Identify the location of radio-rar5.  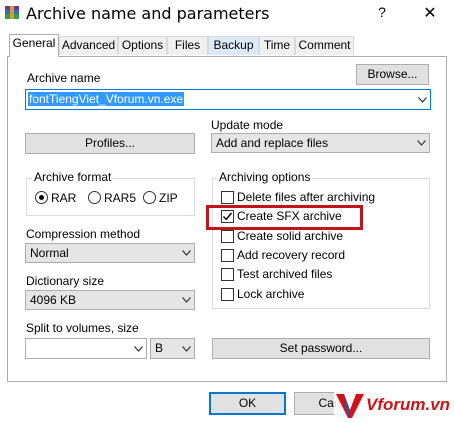
(94, 197).